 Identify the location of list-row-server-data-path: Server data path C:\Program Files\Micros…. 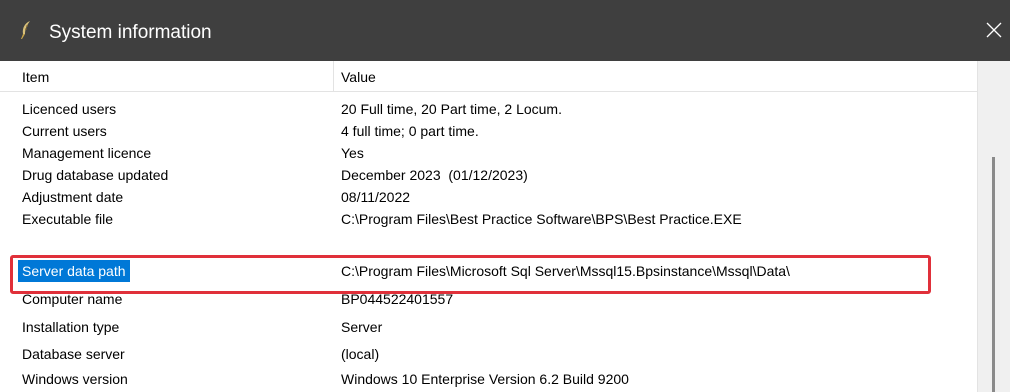
(488, 271).